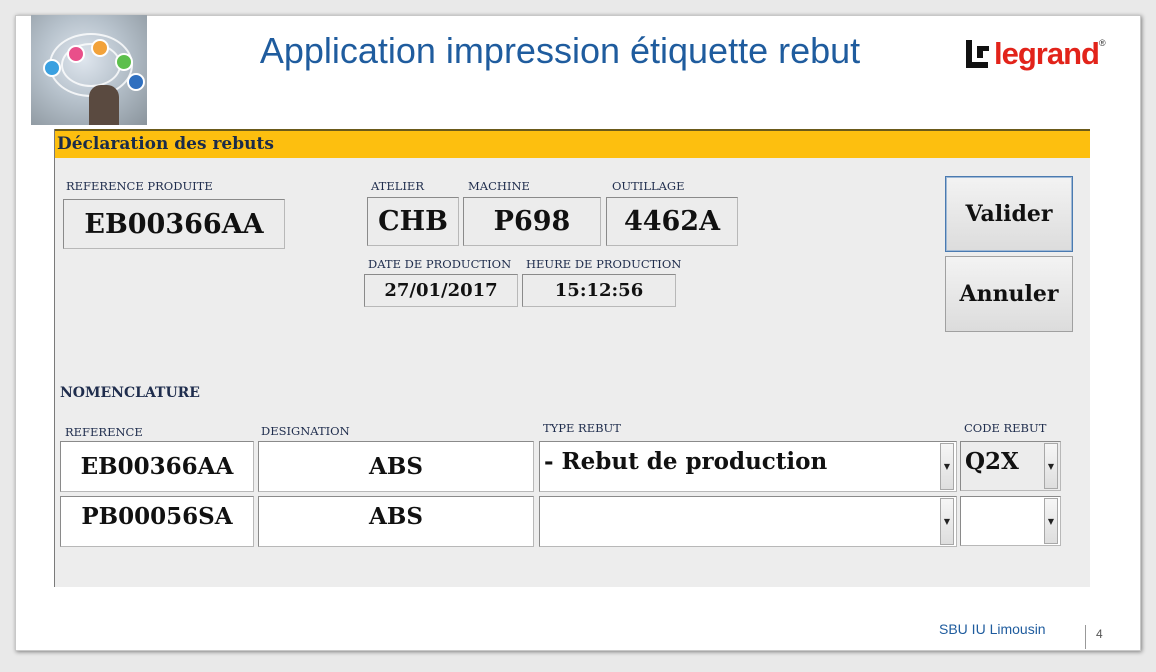 This screenshot has height=672, width=1156. Describe the element at coordinates (157, 521) in the screenshot. I see `row-2-reference-field: PB00056SA` at that location.